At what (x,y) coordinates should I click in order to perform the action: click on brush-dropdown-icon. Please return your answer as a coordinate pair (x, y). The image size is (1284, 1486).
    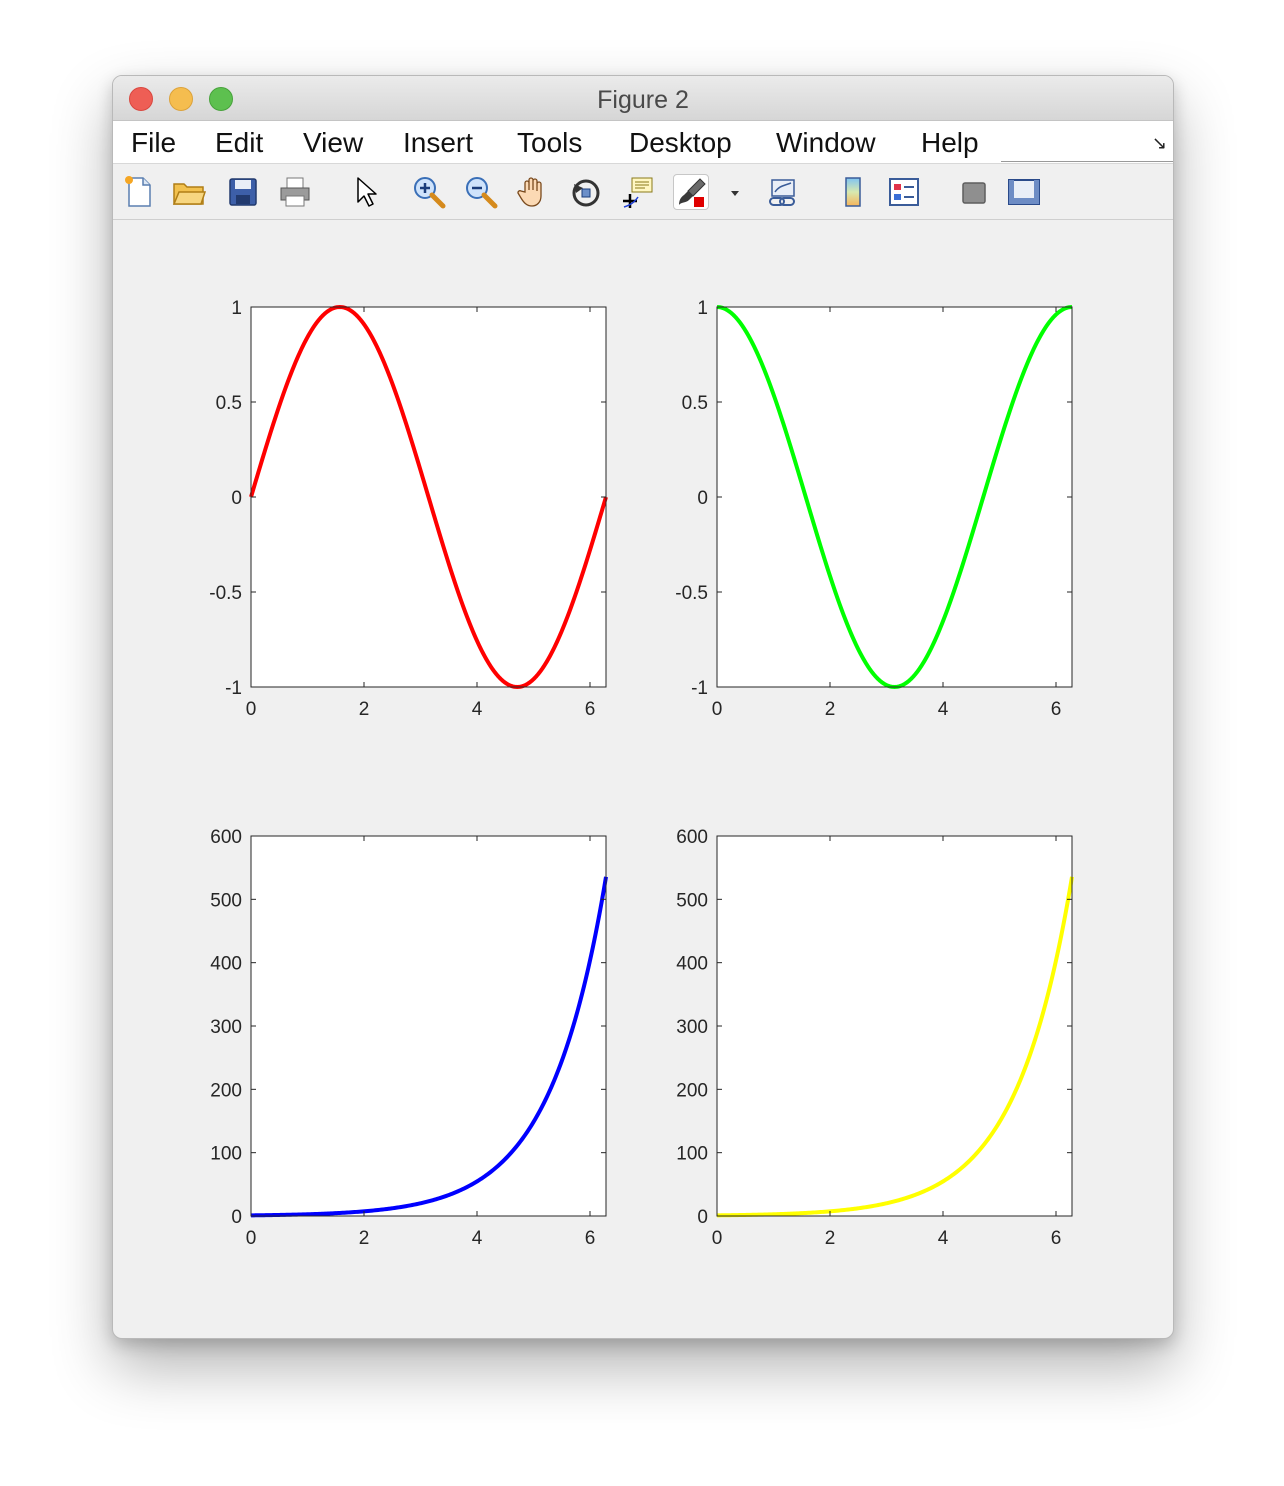
    Looking at the image, I should click on (728, 192).